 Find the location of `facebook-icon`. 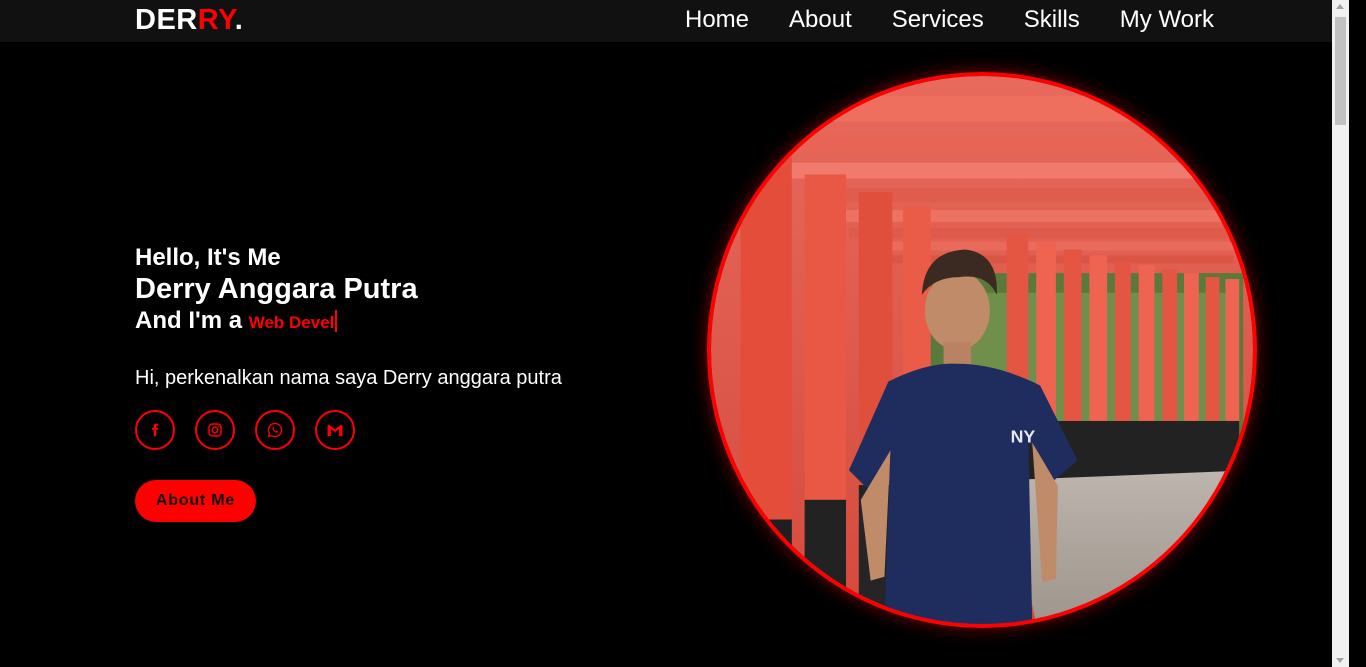

facebook-icon is located at coordinates (155, 430).